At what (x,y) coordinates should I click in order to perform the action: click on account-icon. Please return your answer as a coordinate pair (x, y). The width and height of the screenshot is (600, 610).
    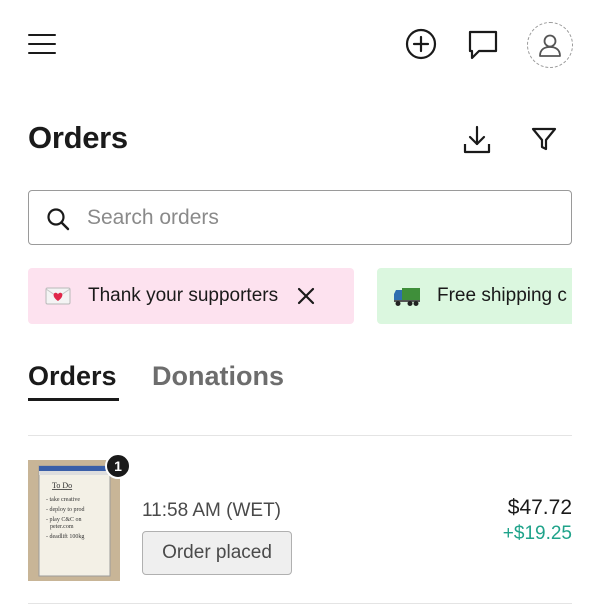
    Looking at the image, I should click on (550, 45).